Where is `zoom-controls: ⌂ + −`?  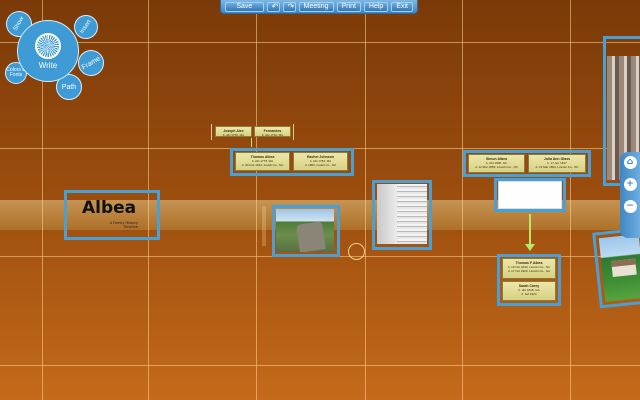
zoom-controls: ⌂ + − is located at coordinates (630, 195).